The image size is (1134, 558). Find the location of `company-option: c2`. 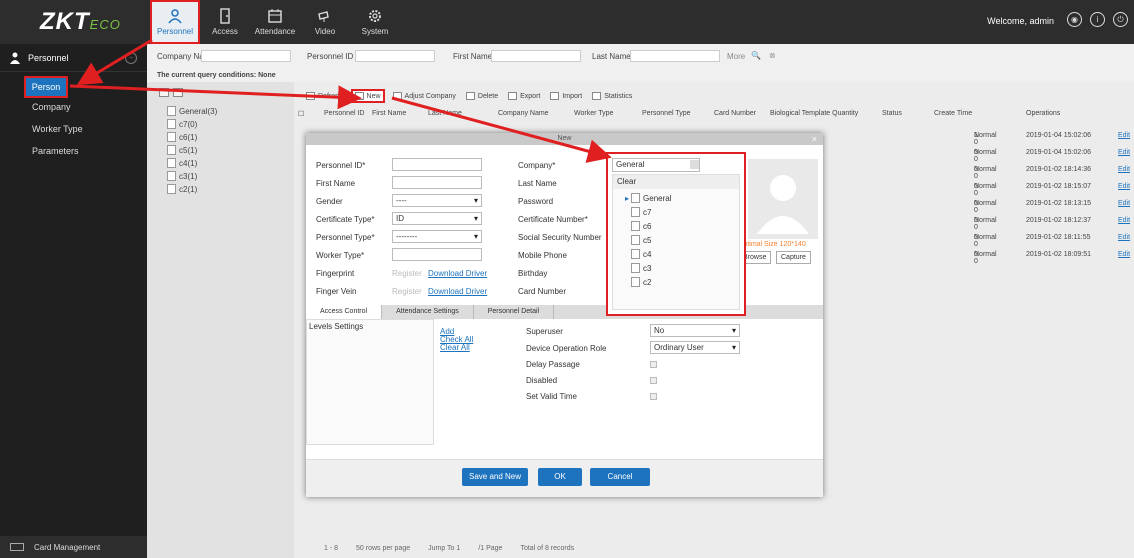

company-option: c2 is located at coordinates (641, 282).